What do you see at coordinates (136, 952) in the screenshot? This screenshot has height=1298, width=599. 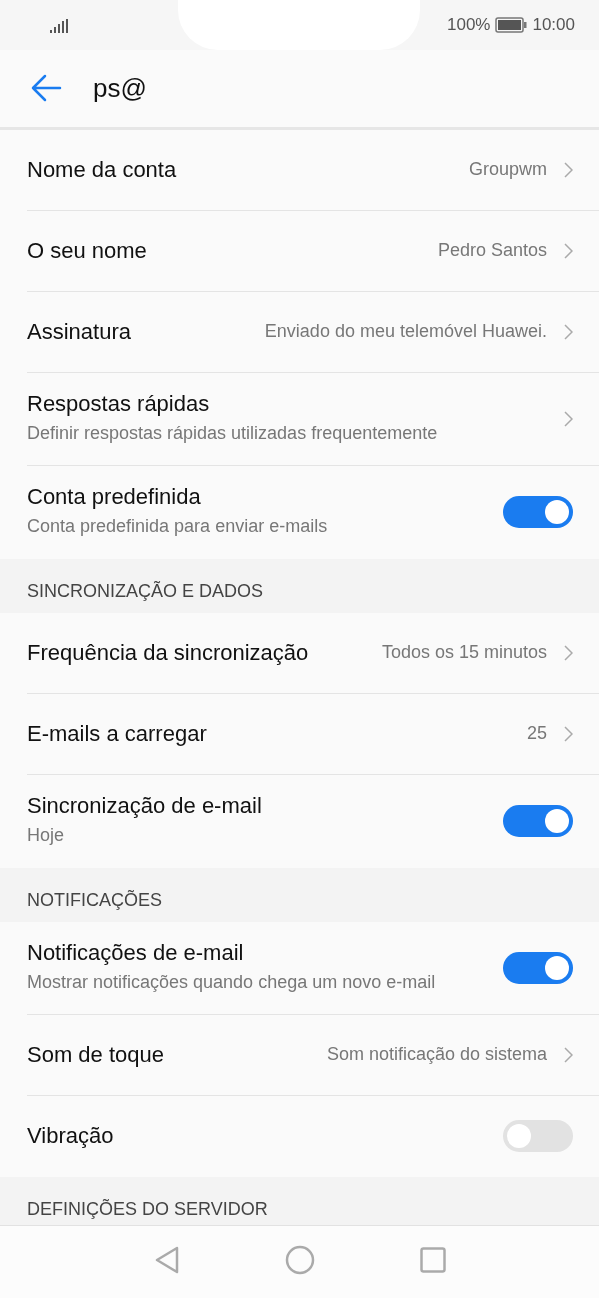 I see `setting-label: Notificações de e-mail` at bounding box center [136, 952].